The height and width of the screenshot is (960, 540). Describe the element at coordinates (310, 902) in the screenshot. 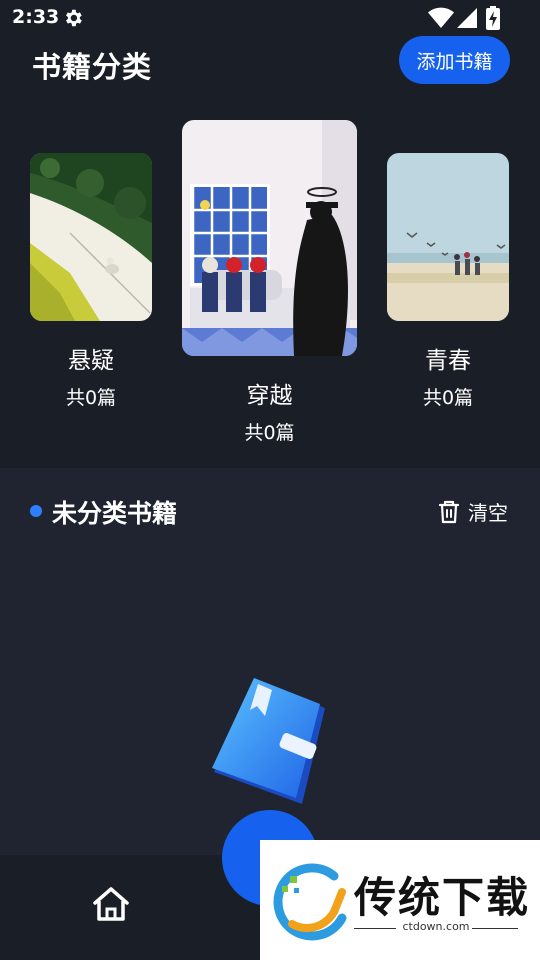

I see `watermark-emblem` at that location.